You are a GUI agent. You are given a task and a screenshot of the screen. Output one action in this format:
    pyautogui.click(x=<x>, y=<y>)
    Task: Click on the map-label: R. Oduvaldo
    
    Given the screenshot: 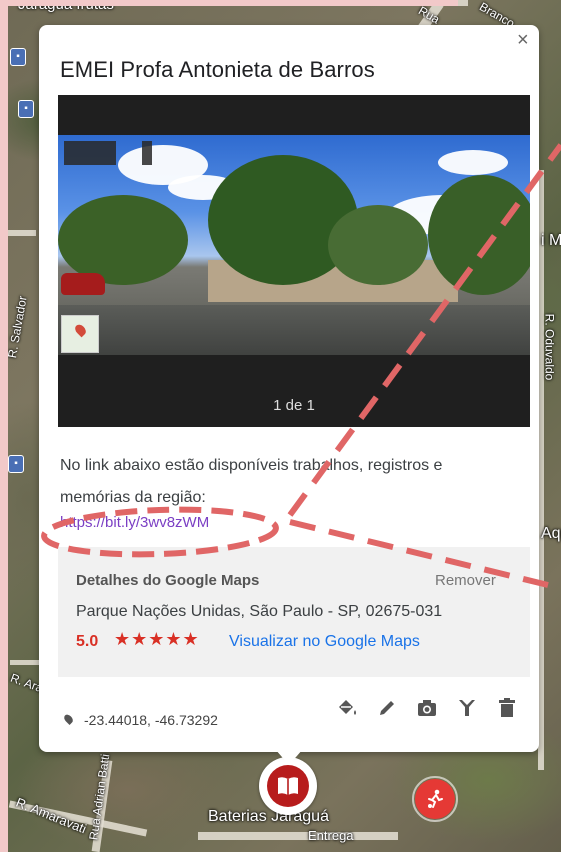 What is the action you would take?
    pyautogui.click(x=549, y=347)
    